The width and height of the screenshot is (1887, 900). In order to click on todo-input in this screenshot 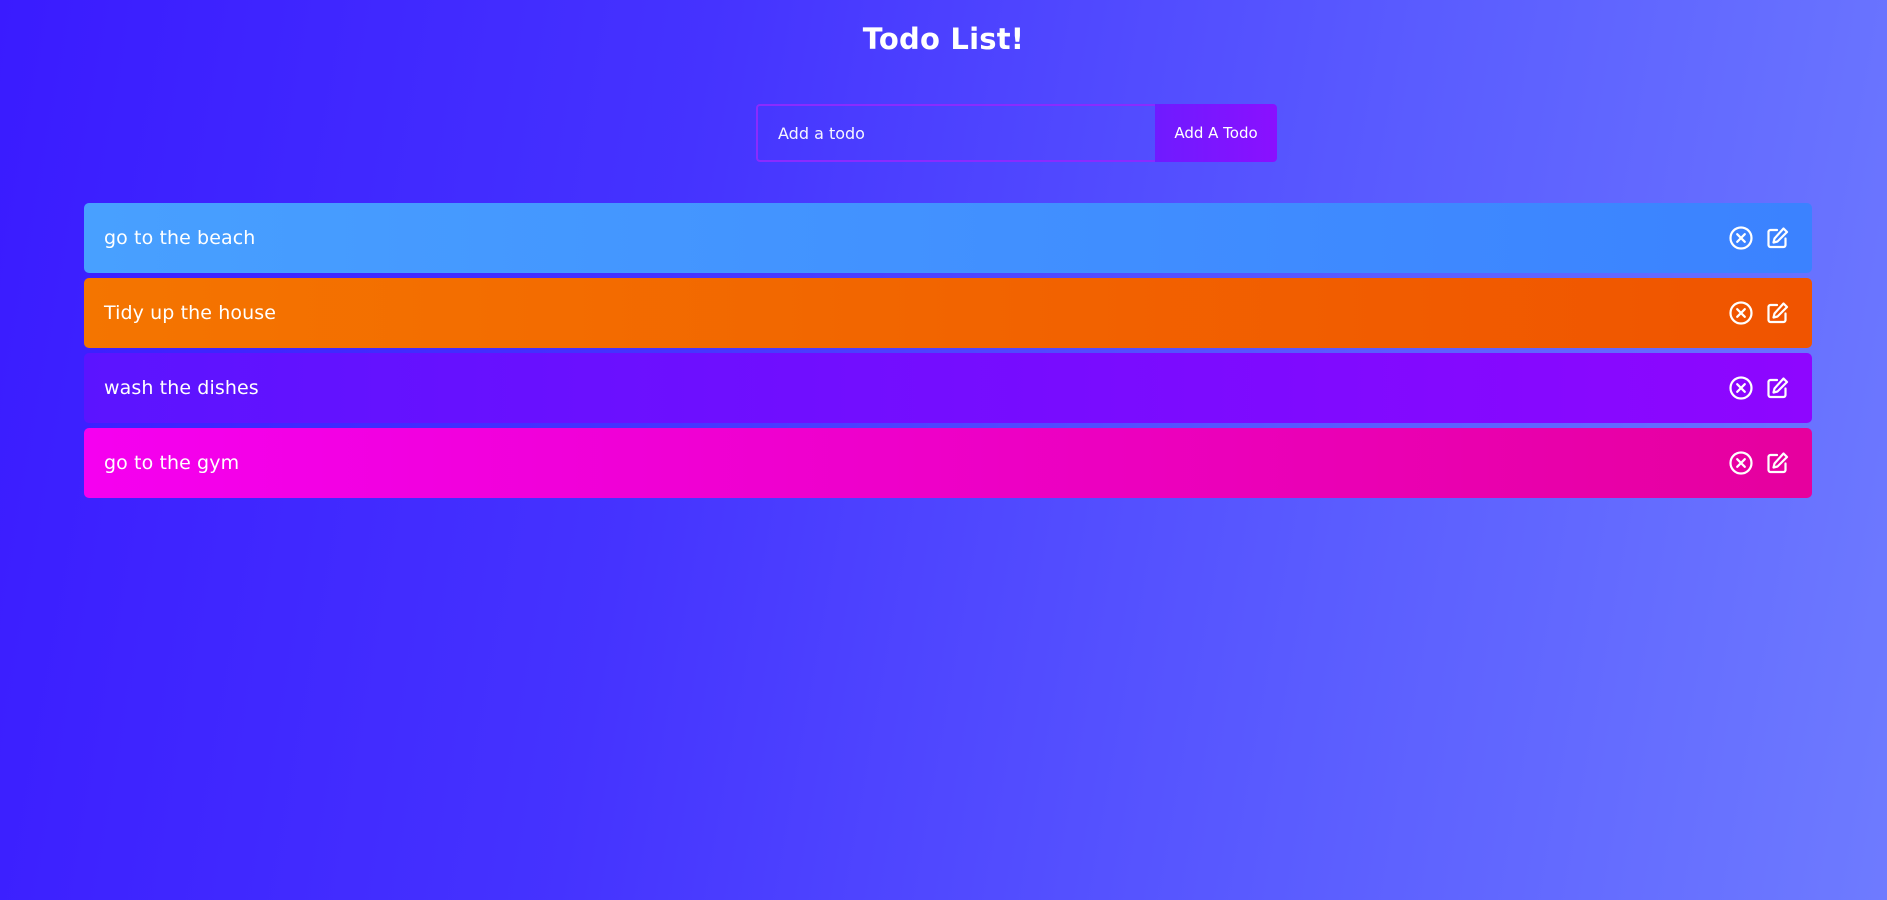, I will do `click(955, 133)`.